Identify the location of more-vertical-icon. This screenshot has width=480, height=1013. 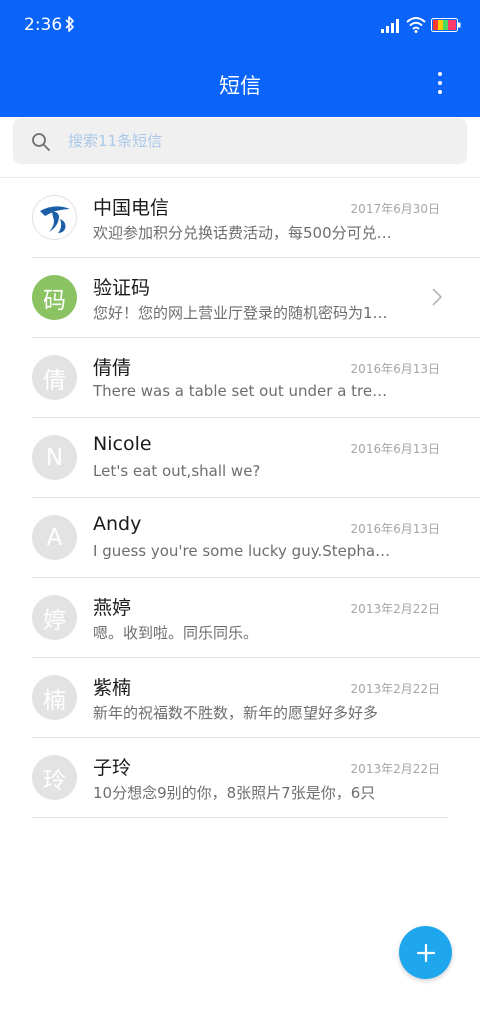
(440, 83).